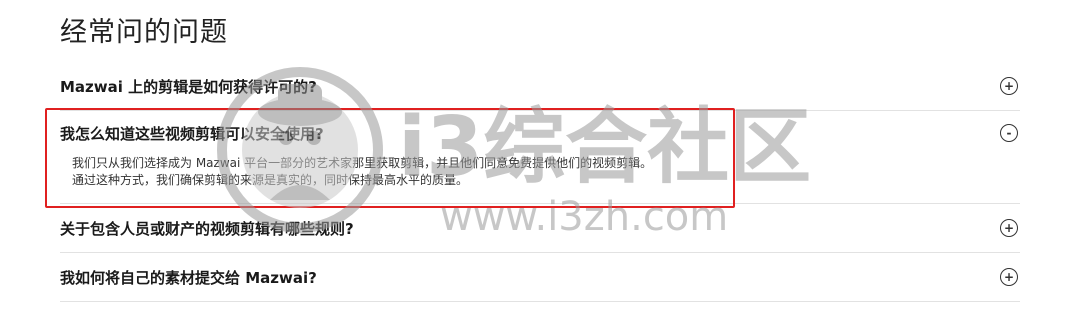 The width and height of the screenshot is (1080, 314). Describe the element at coordinates (270, 180) in the screenshot. I see `faq-answer-line: 通过这种方式，我们确保剪辑的来源是真实的，同时保持最高水平的质量。` at that location.